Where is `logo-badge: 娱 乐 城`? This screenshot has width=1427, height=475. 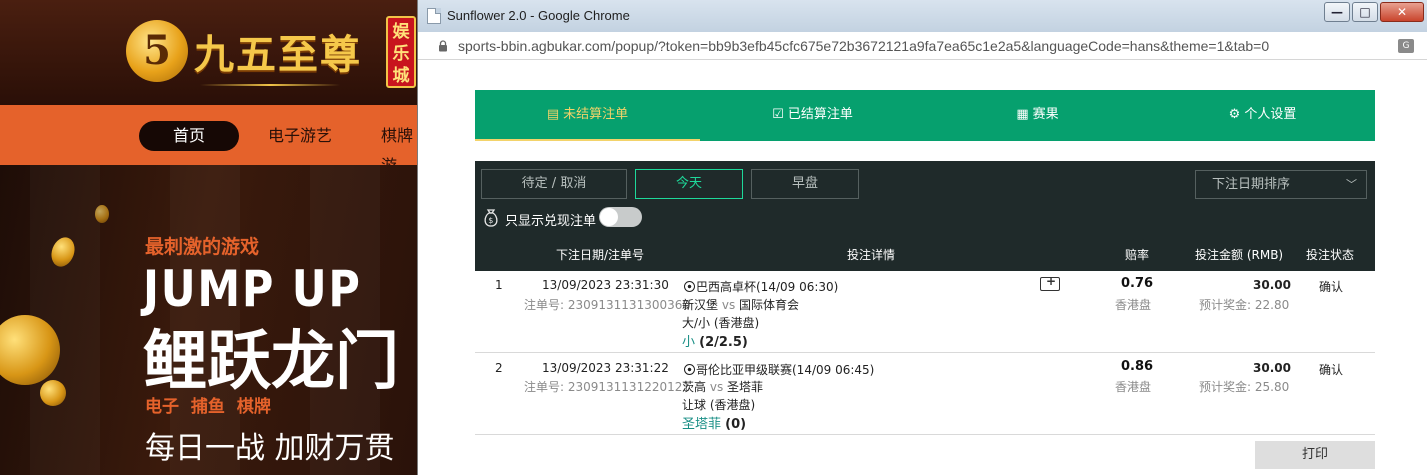
logo-badge: 娱 乐 城 is located at coordinates (401, 52).